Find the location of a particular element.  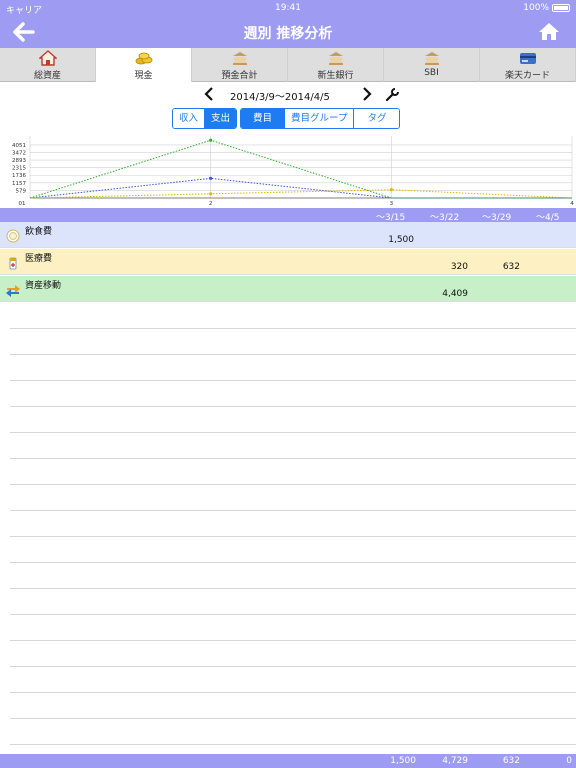

tab-label: 預金合計 is located at coordinates (239, 76).